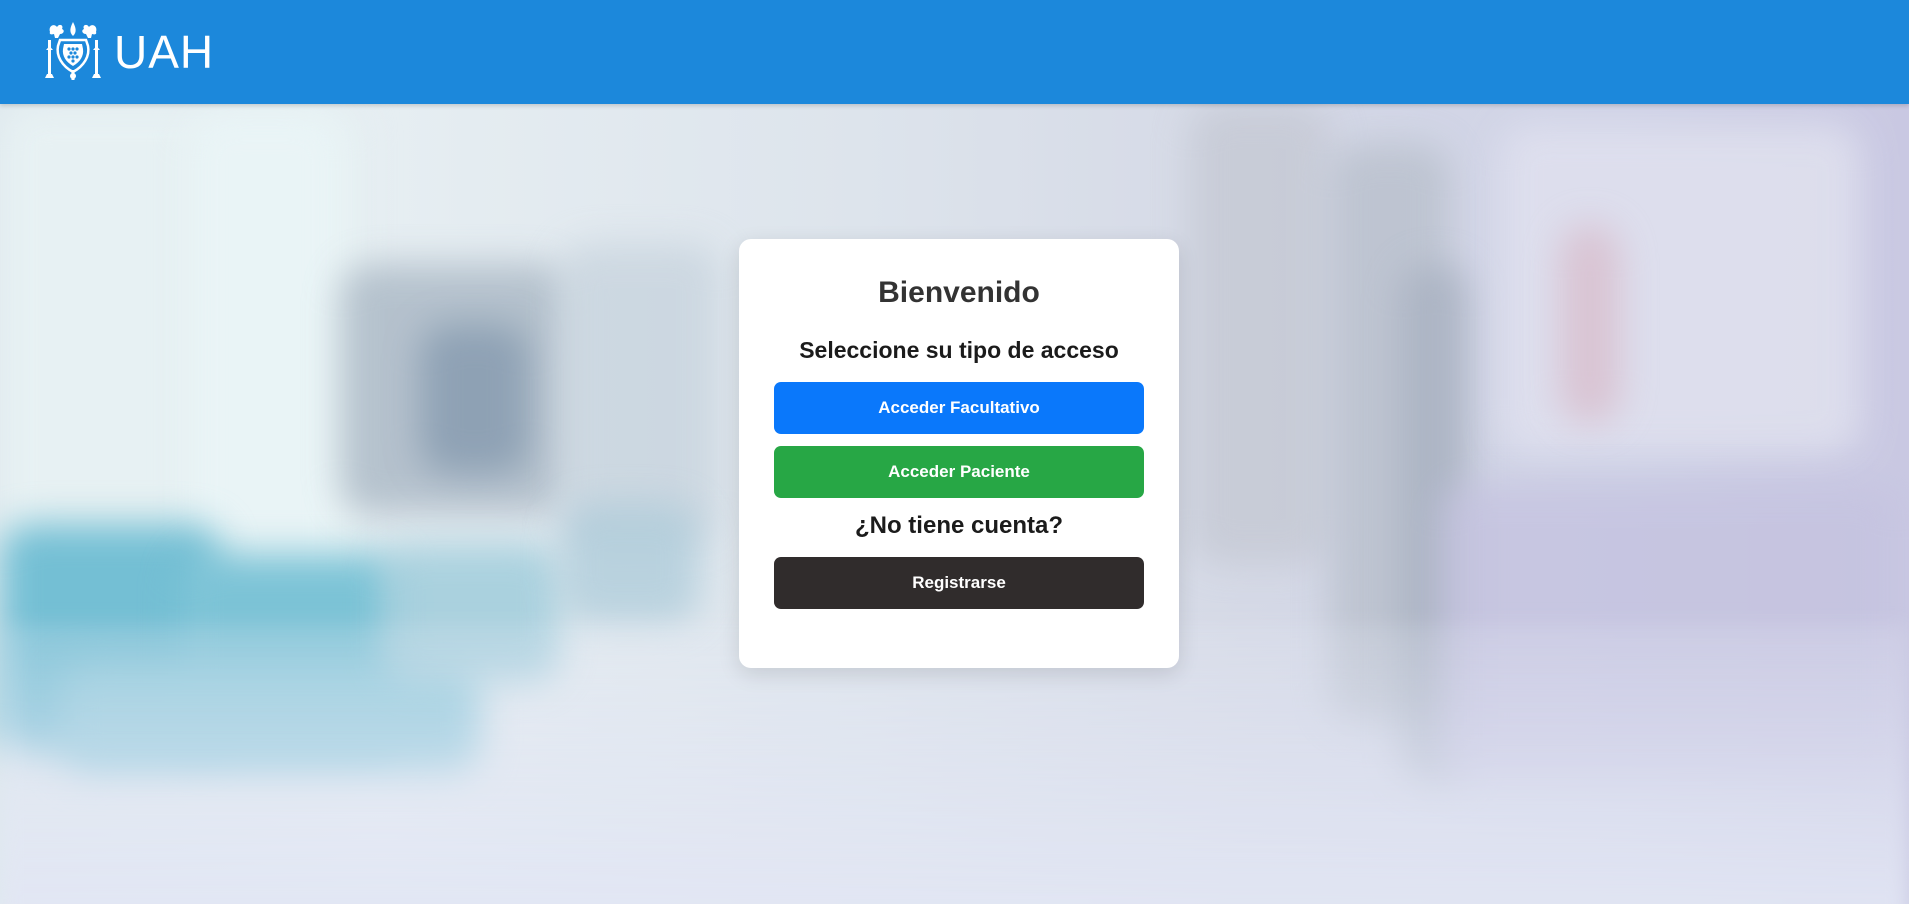  Describe the element at coordinates (954, 52) in the screenshot. I see `top-navbar: UAH` at that location.